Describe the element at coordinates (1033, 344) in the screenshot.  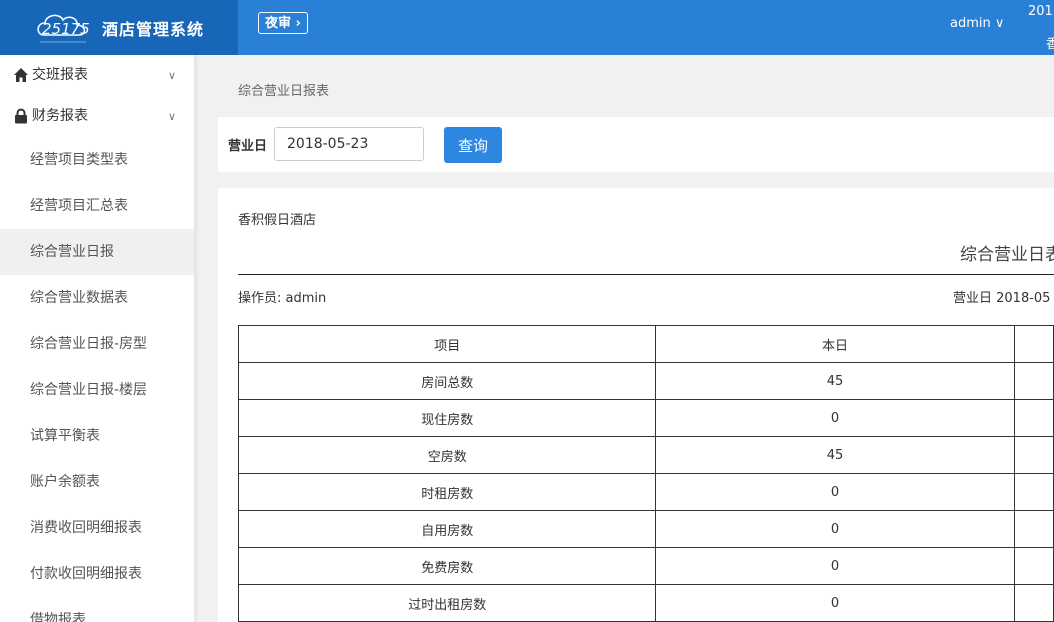
I see `column-header` at that location.